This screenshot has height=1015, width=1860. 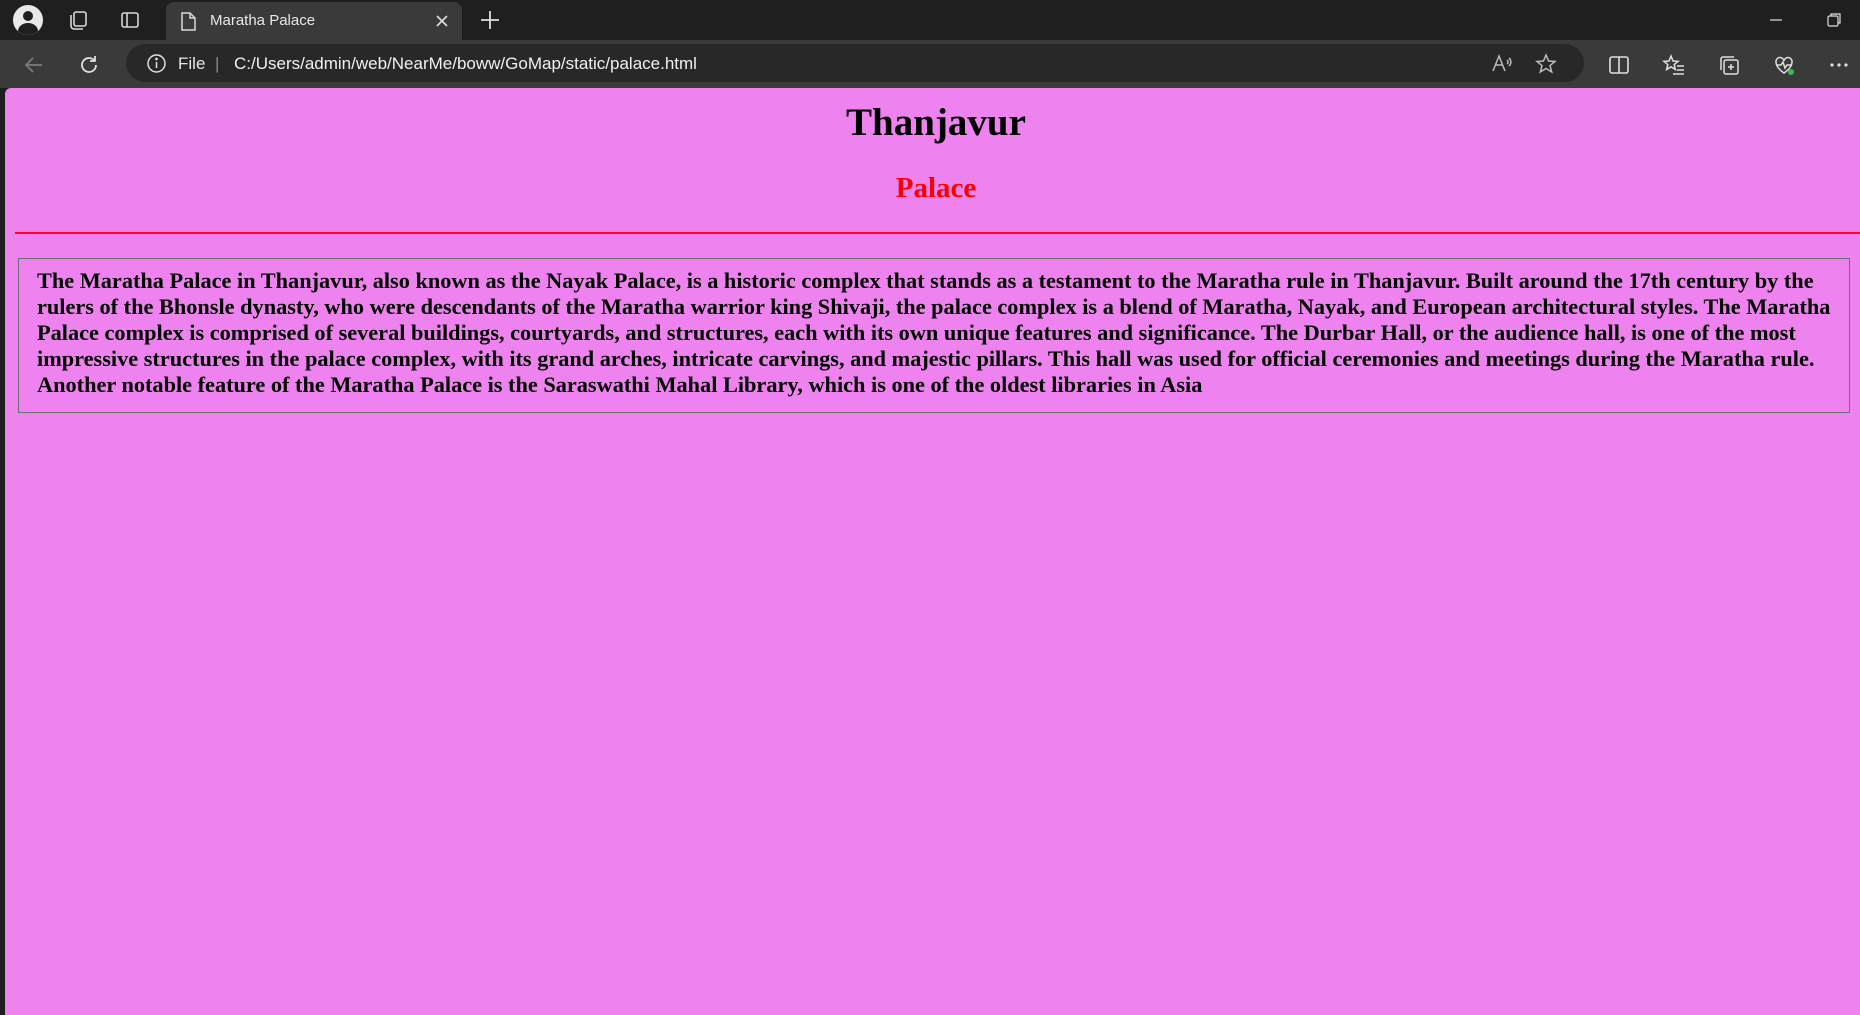 What do you see at coordinates (937, 233) in the screenshot?
I see `horizontal-divider` at bounding box center [937, 233].